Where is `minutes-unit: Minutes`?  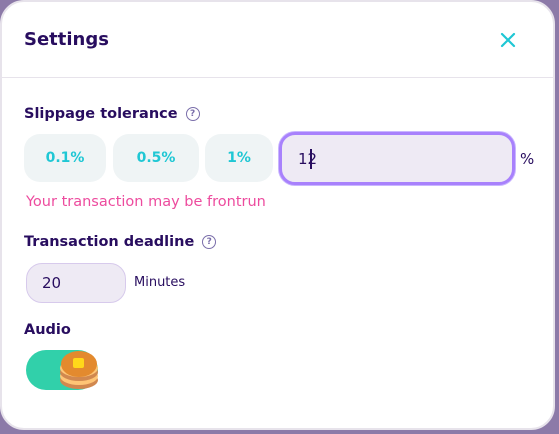
minutes-unit: Minutes is located at coordinates (160, 282).